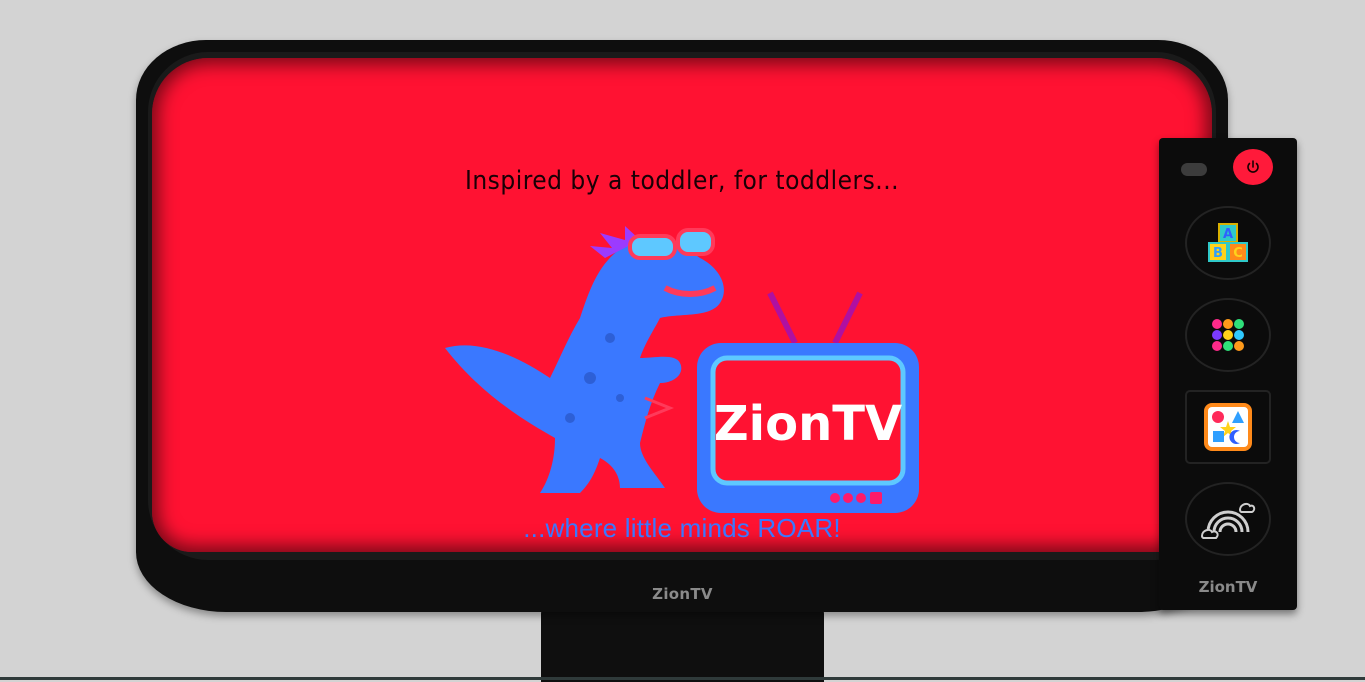 Image resolution: width=1365 pixels, height=682 pixels. I want to click on power-icon, so click(1253, 166).